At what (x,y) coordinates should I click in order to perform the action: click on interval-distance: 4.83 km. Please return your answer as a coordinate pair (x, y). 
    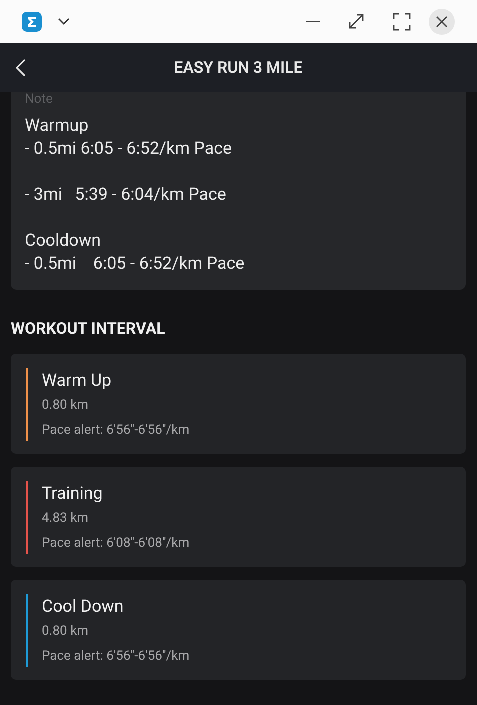
    Looking at the image, I should click on (66, 518).